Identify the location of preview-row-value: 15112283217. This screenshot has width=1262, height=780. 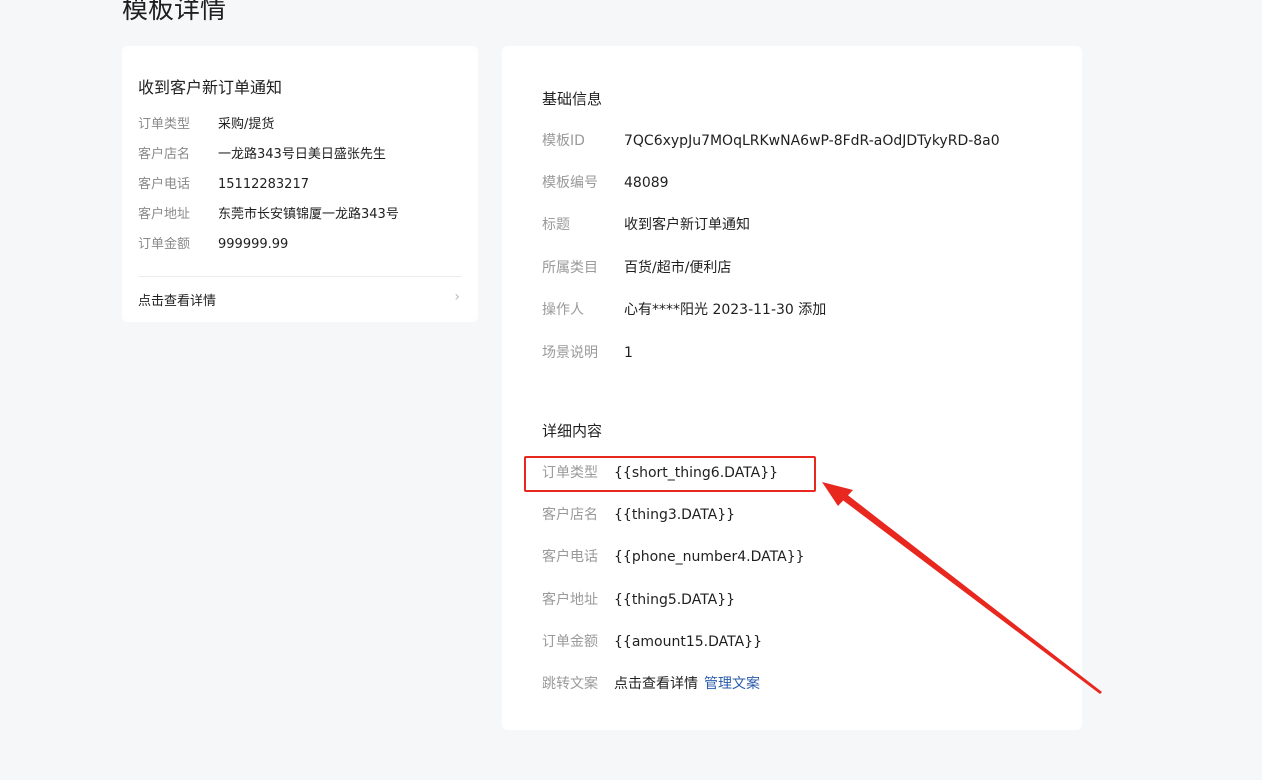
(263, 184).